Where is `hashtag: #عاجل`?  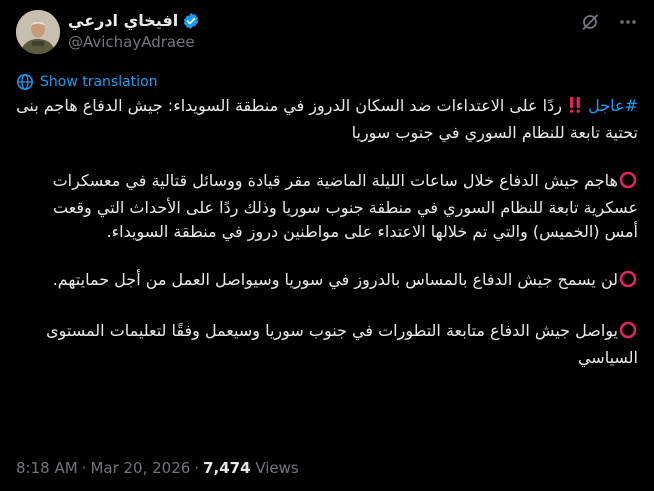 hashtag: #عاجل is located at coordinates (613, 105).